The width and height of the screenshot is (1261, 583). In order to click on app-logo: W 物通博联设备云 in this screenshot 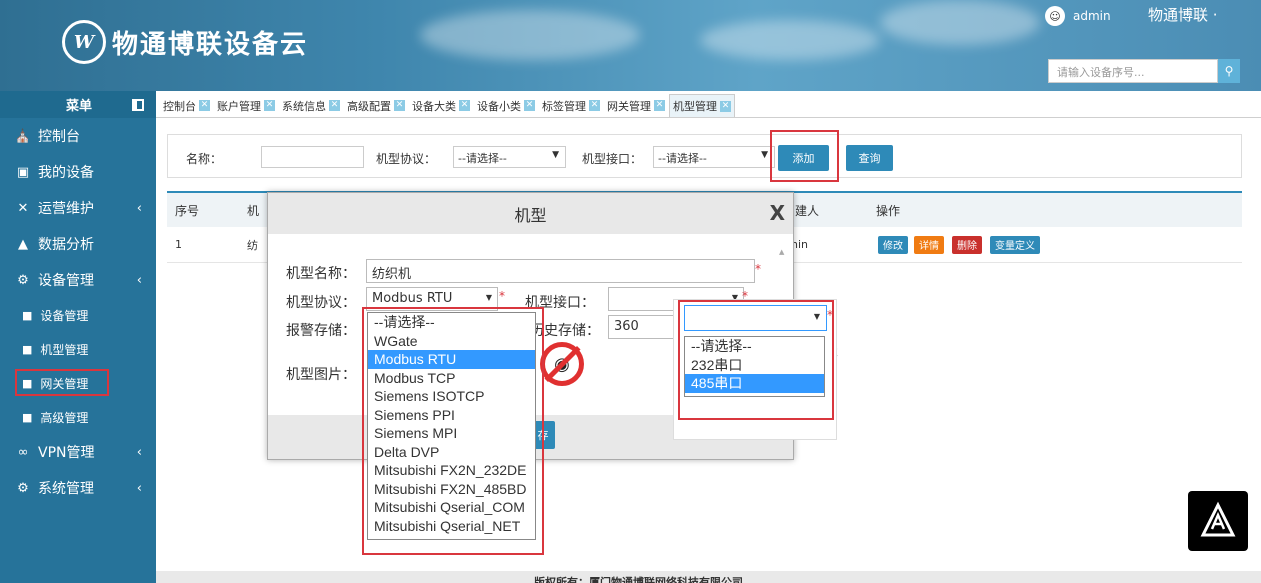, I will do `click(185, 42)`.